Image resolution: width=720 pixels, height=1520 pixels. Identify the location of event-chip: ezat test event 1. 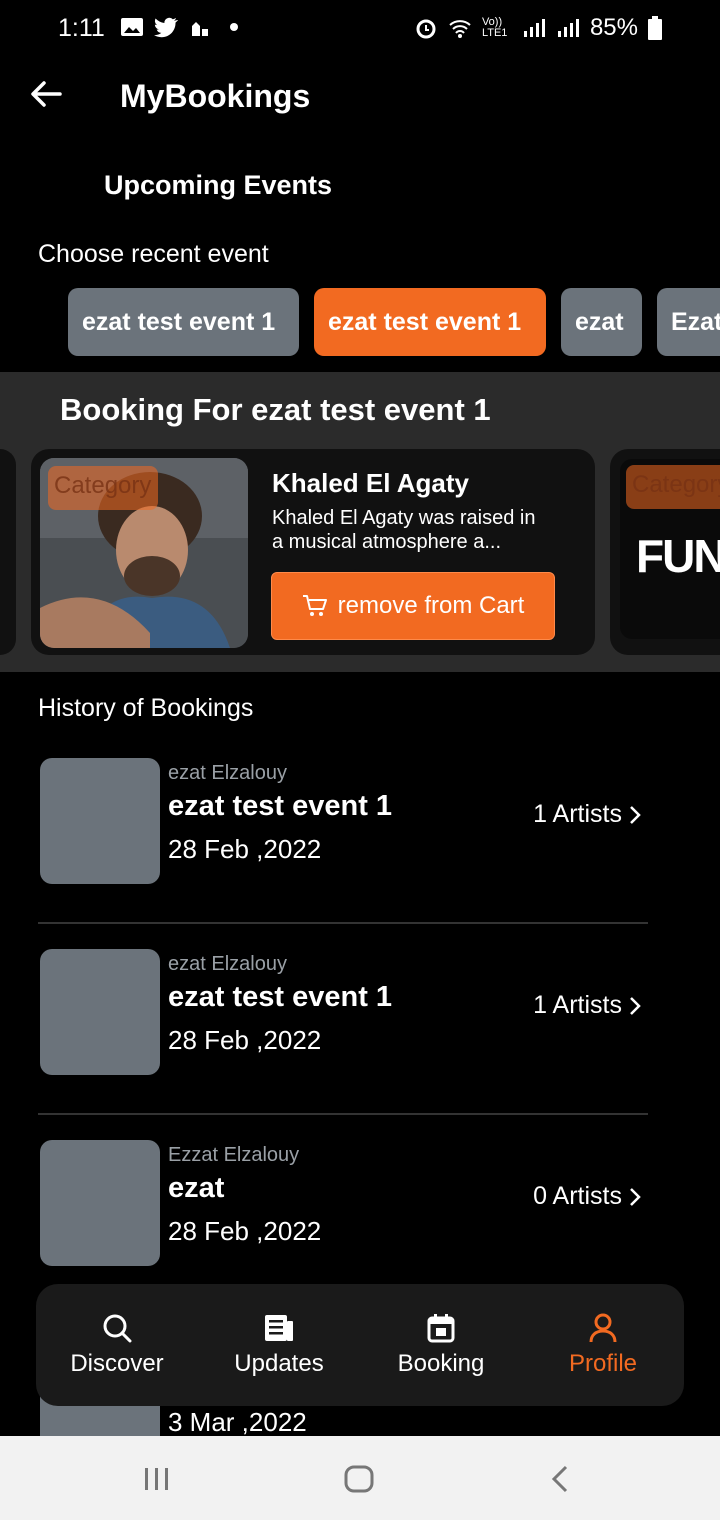
(183, 322).